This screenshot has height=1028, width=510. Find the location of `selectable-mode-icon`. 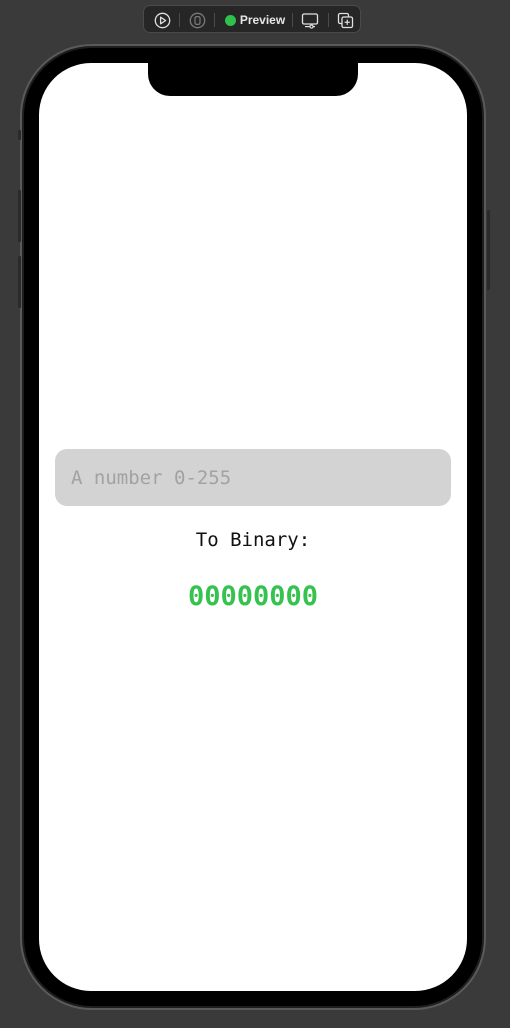

selectable-mode-icon is located at coordinates (197, 20).